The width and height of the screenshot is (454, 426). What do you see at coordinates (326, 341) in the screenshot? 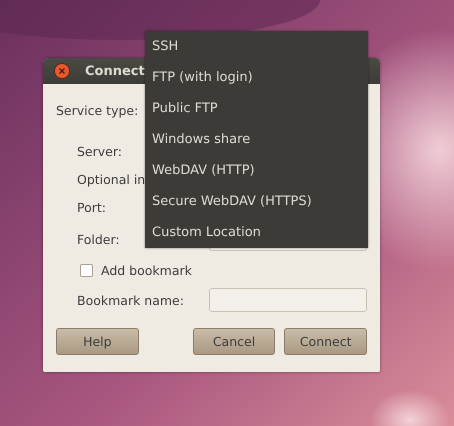
I see `connect-button: Connect` at bounding box center [326, 341].